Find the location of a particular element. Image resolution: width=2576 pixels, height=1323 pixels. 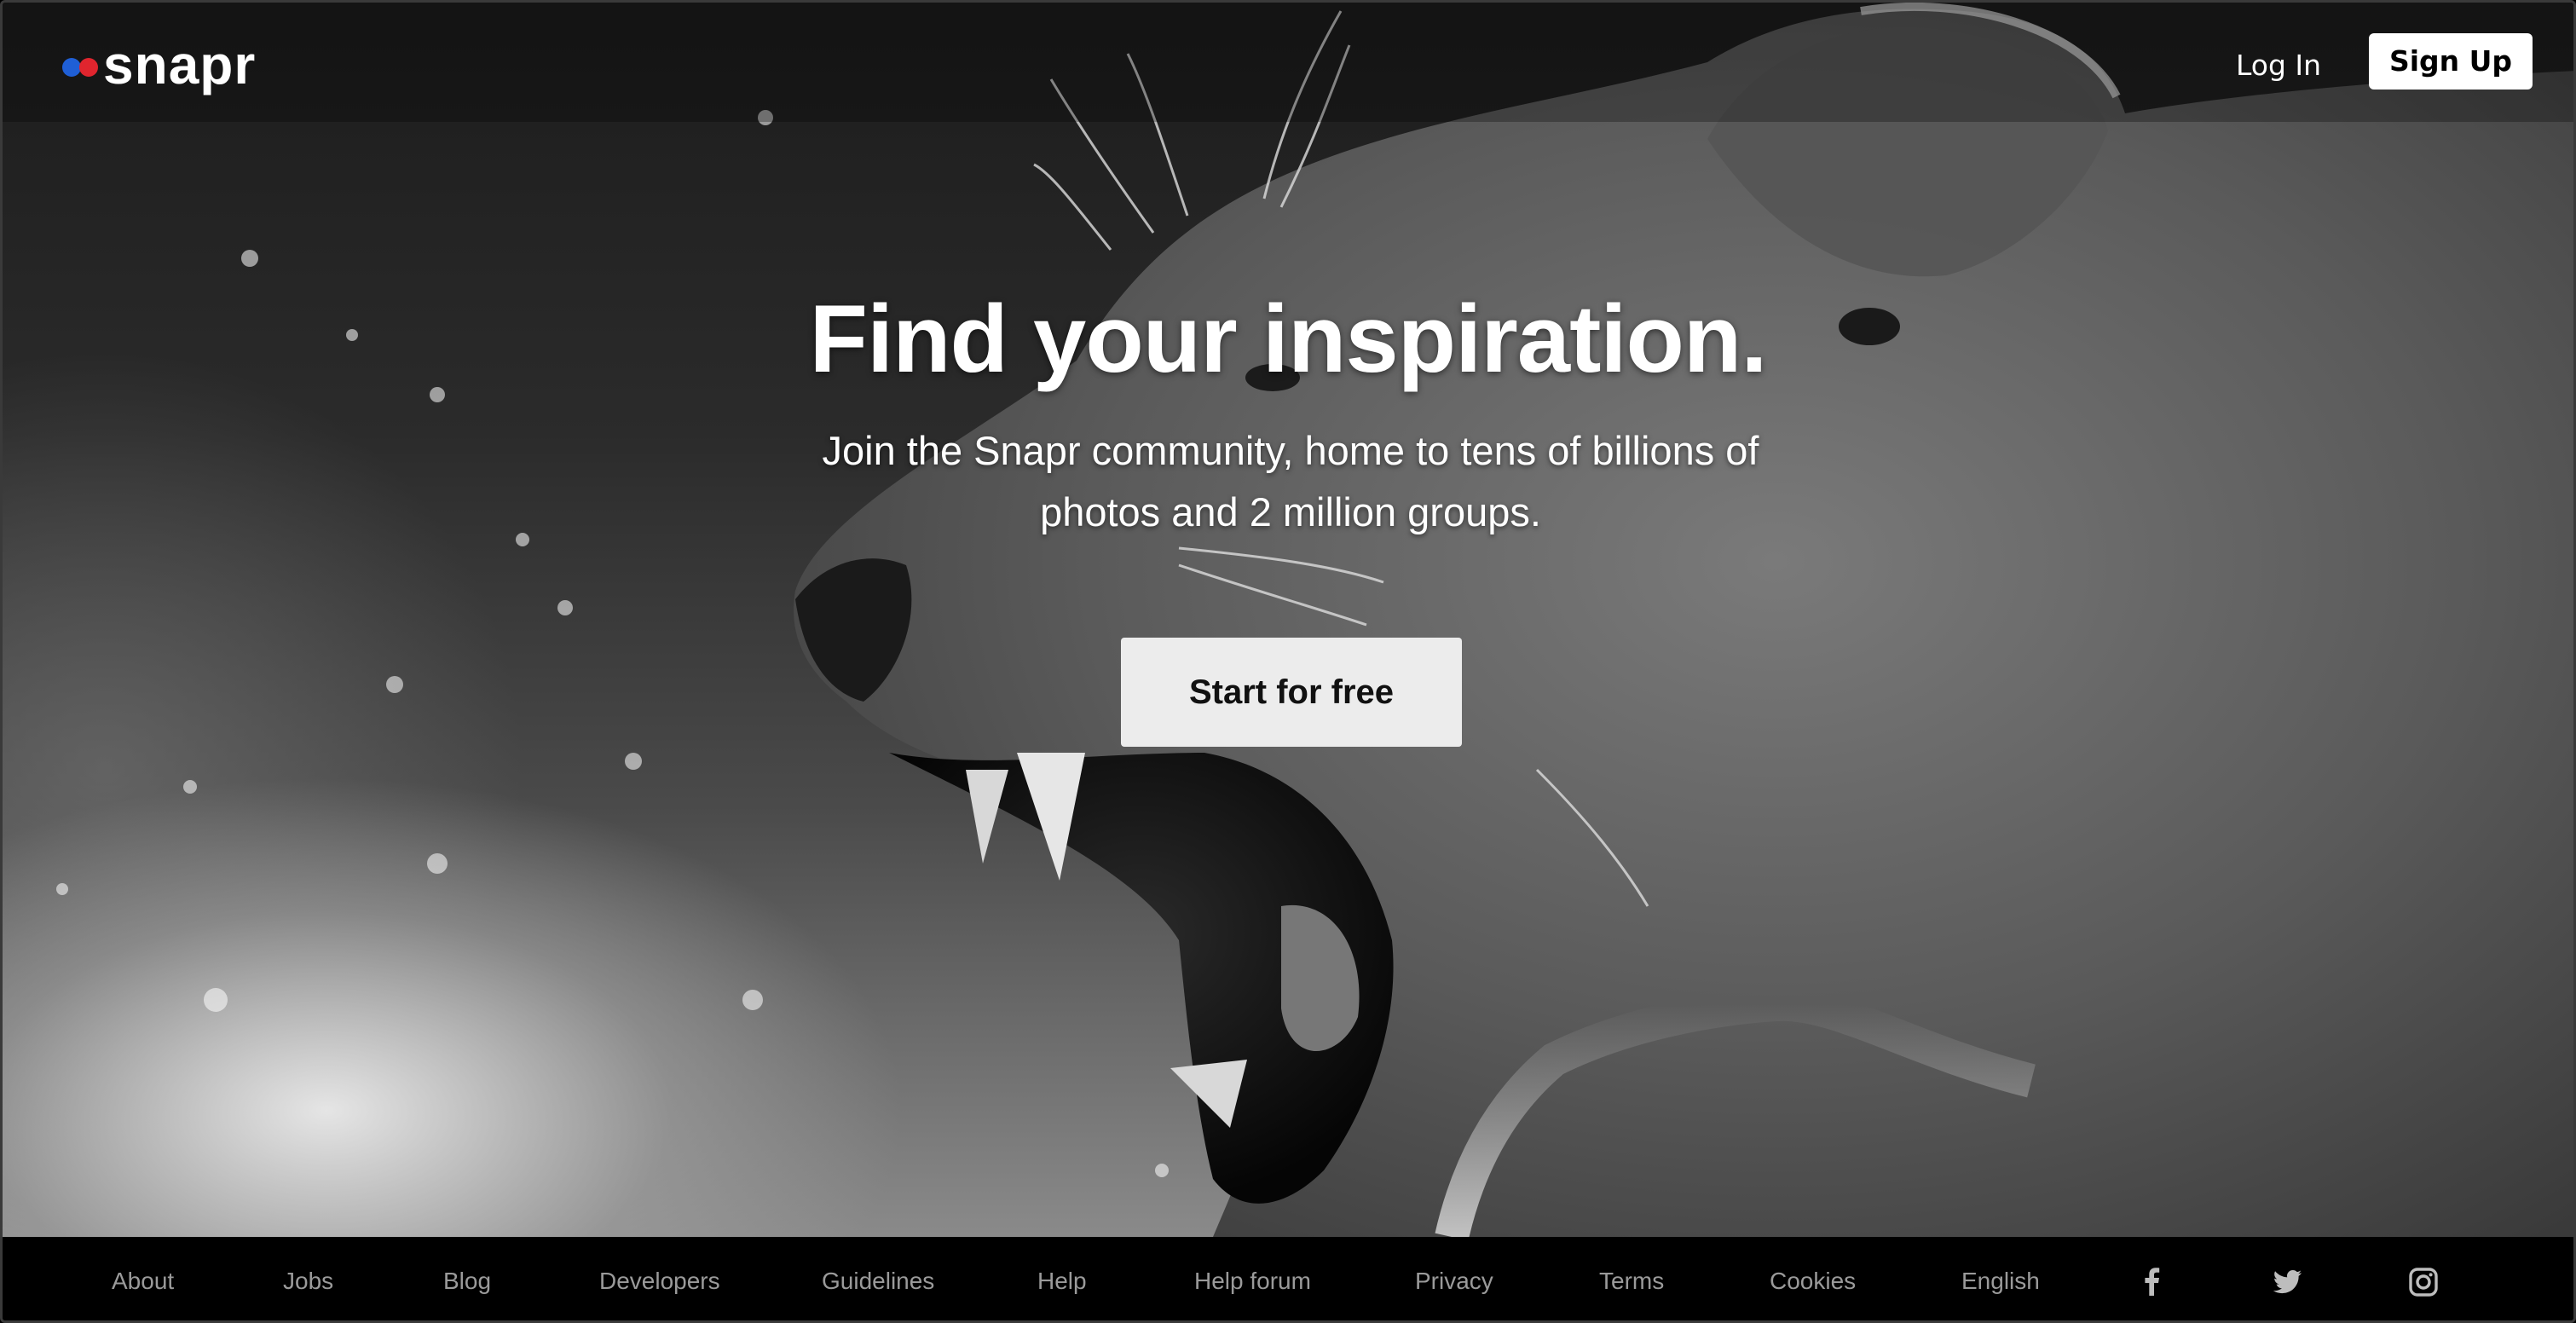

footer-language-selector: English is located at coordinates (2000, 1278).